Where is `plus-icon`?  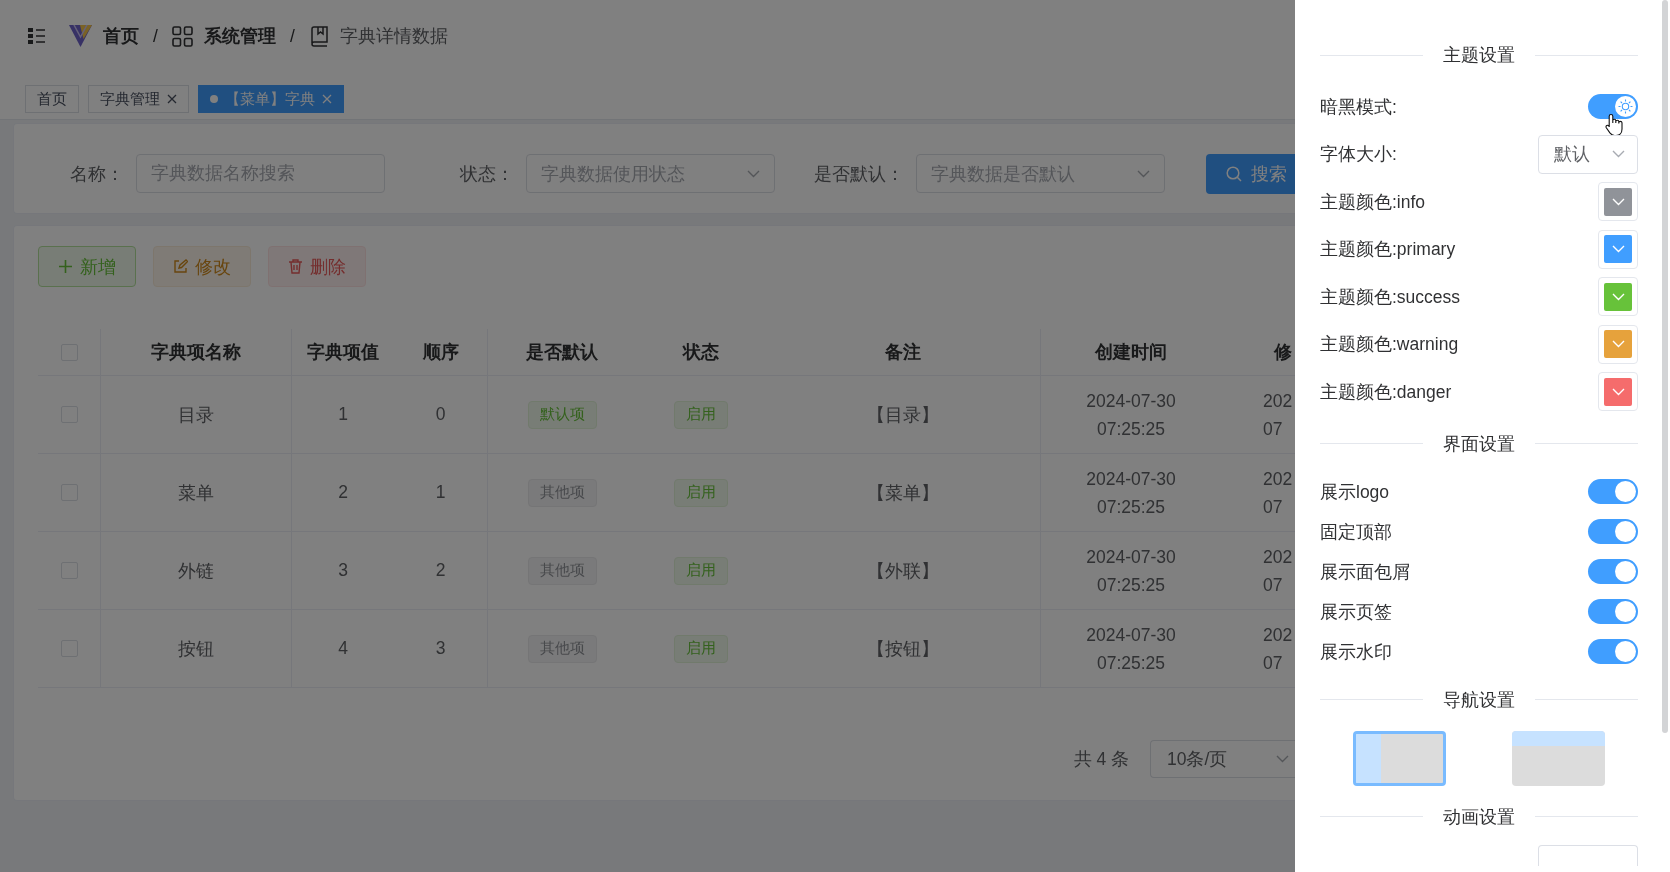
plus-icon is located at coordinates (65, 266).